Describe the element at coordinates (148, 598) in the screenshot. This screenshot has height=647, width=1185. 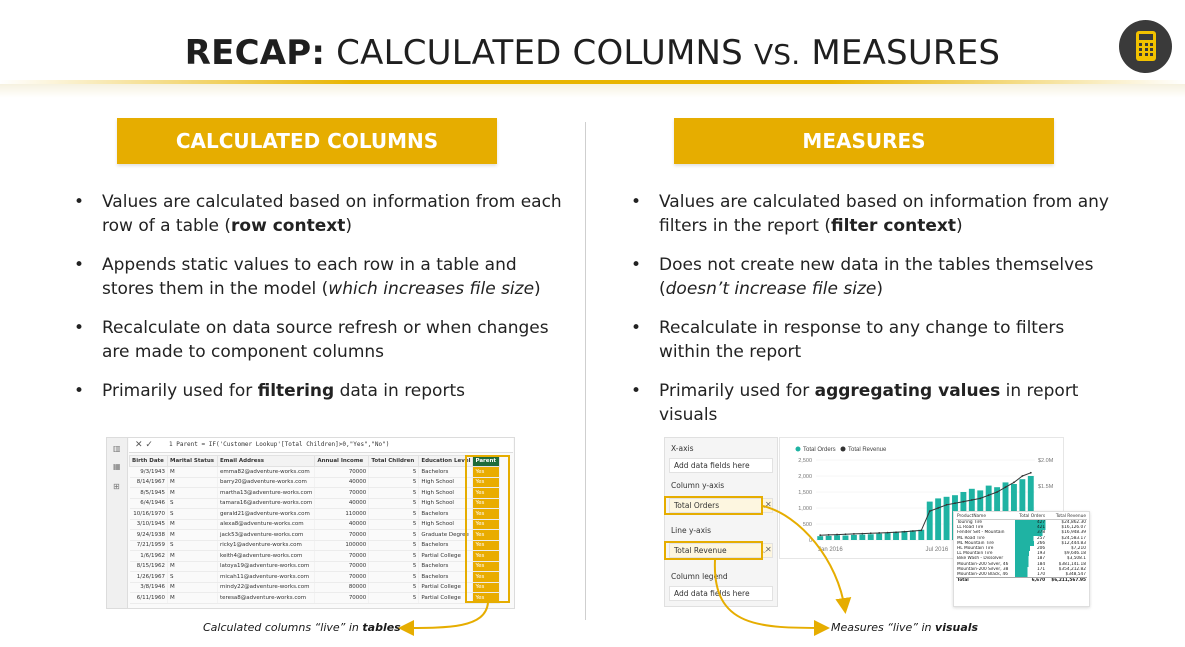
I see `table-cell: 6/11/1960` at that location.